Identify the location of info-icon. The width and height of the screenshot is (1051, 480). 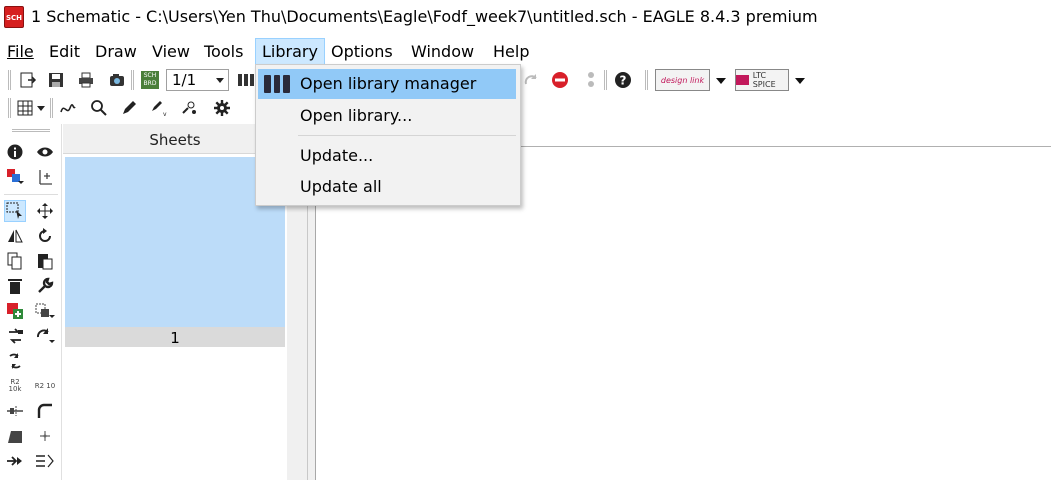
(15, 152).